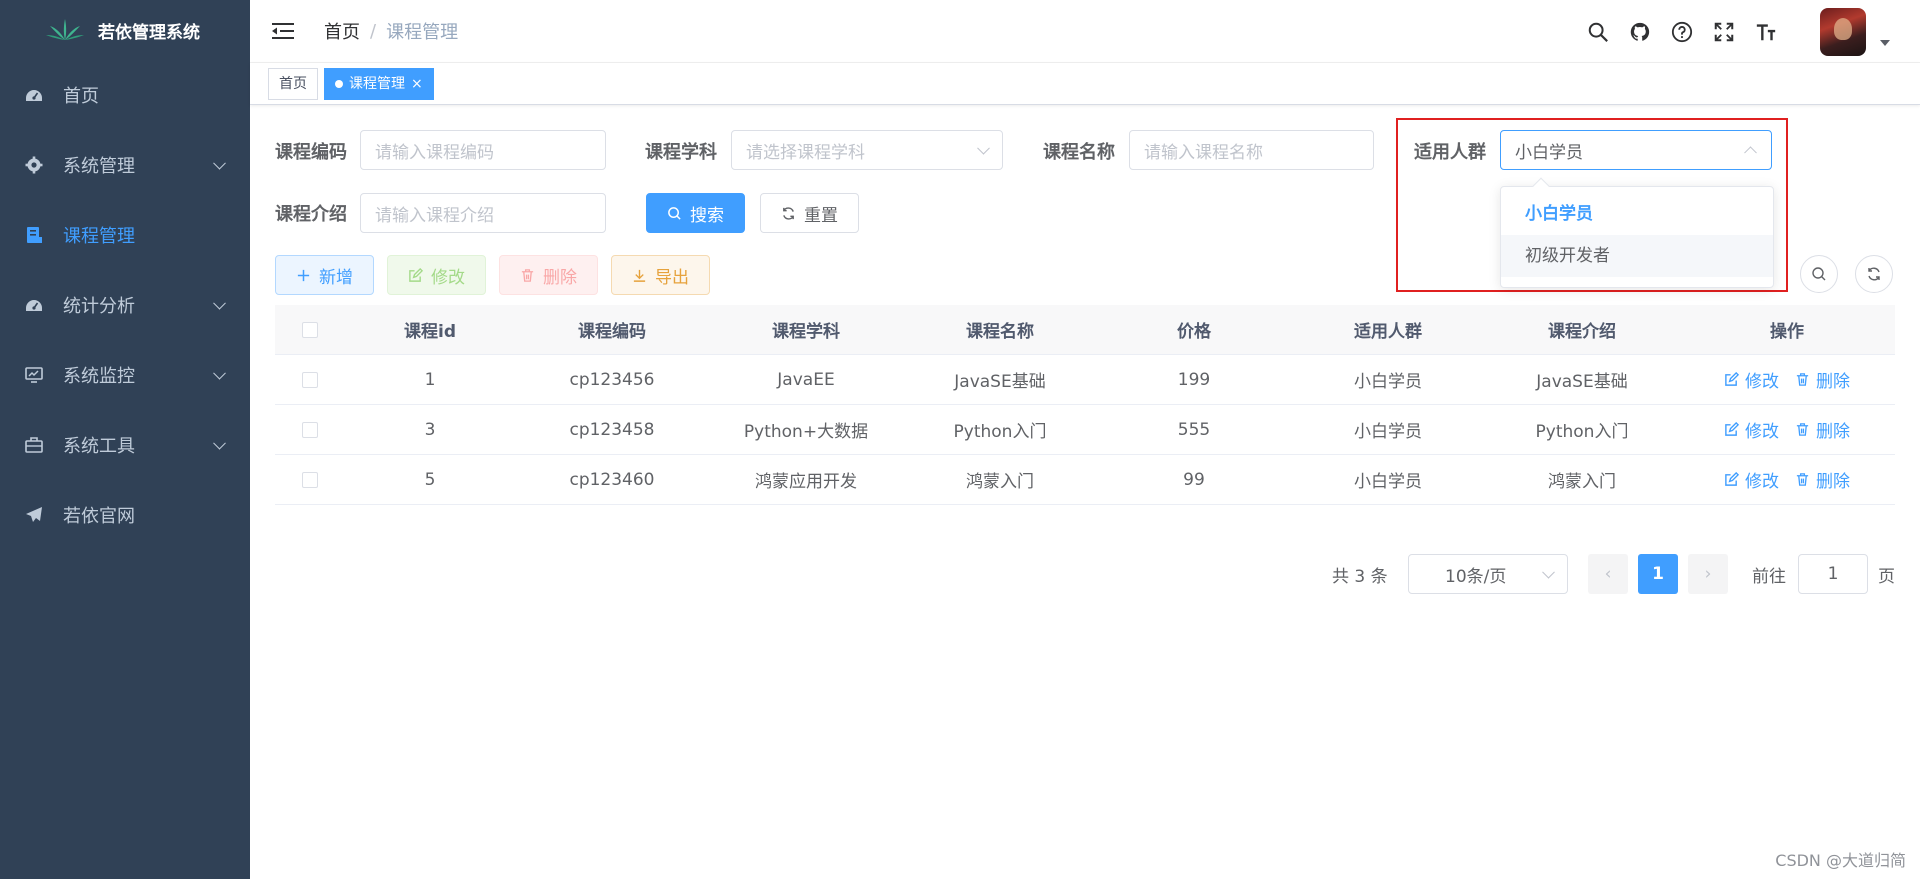  Describe the element at coordinates (65, 29) in the screenshot. I see `logo-icon` at that location.